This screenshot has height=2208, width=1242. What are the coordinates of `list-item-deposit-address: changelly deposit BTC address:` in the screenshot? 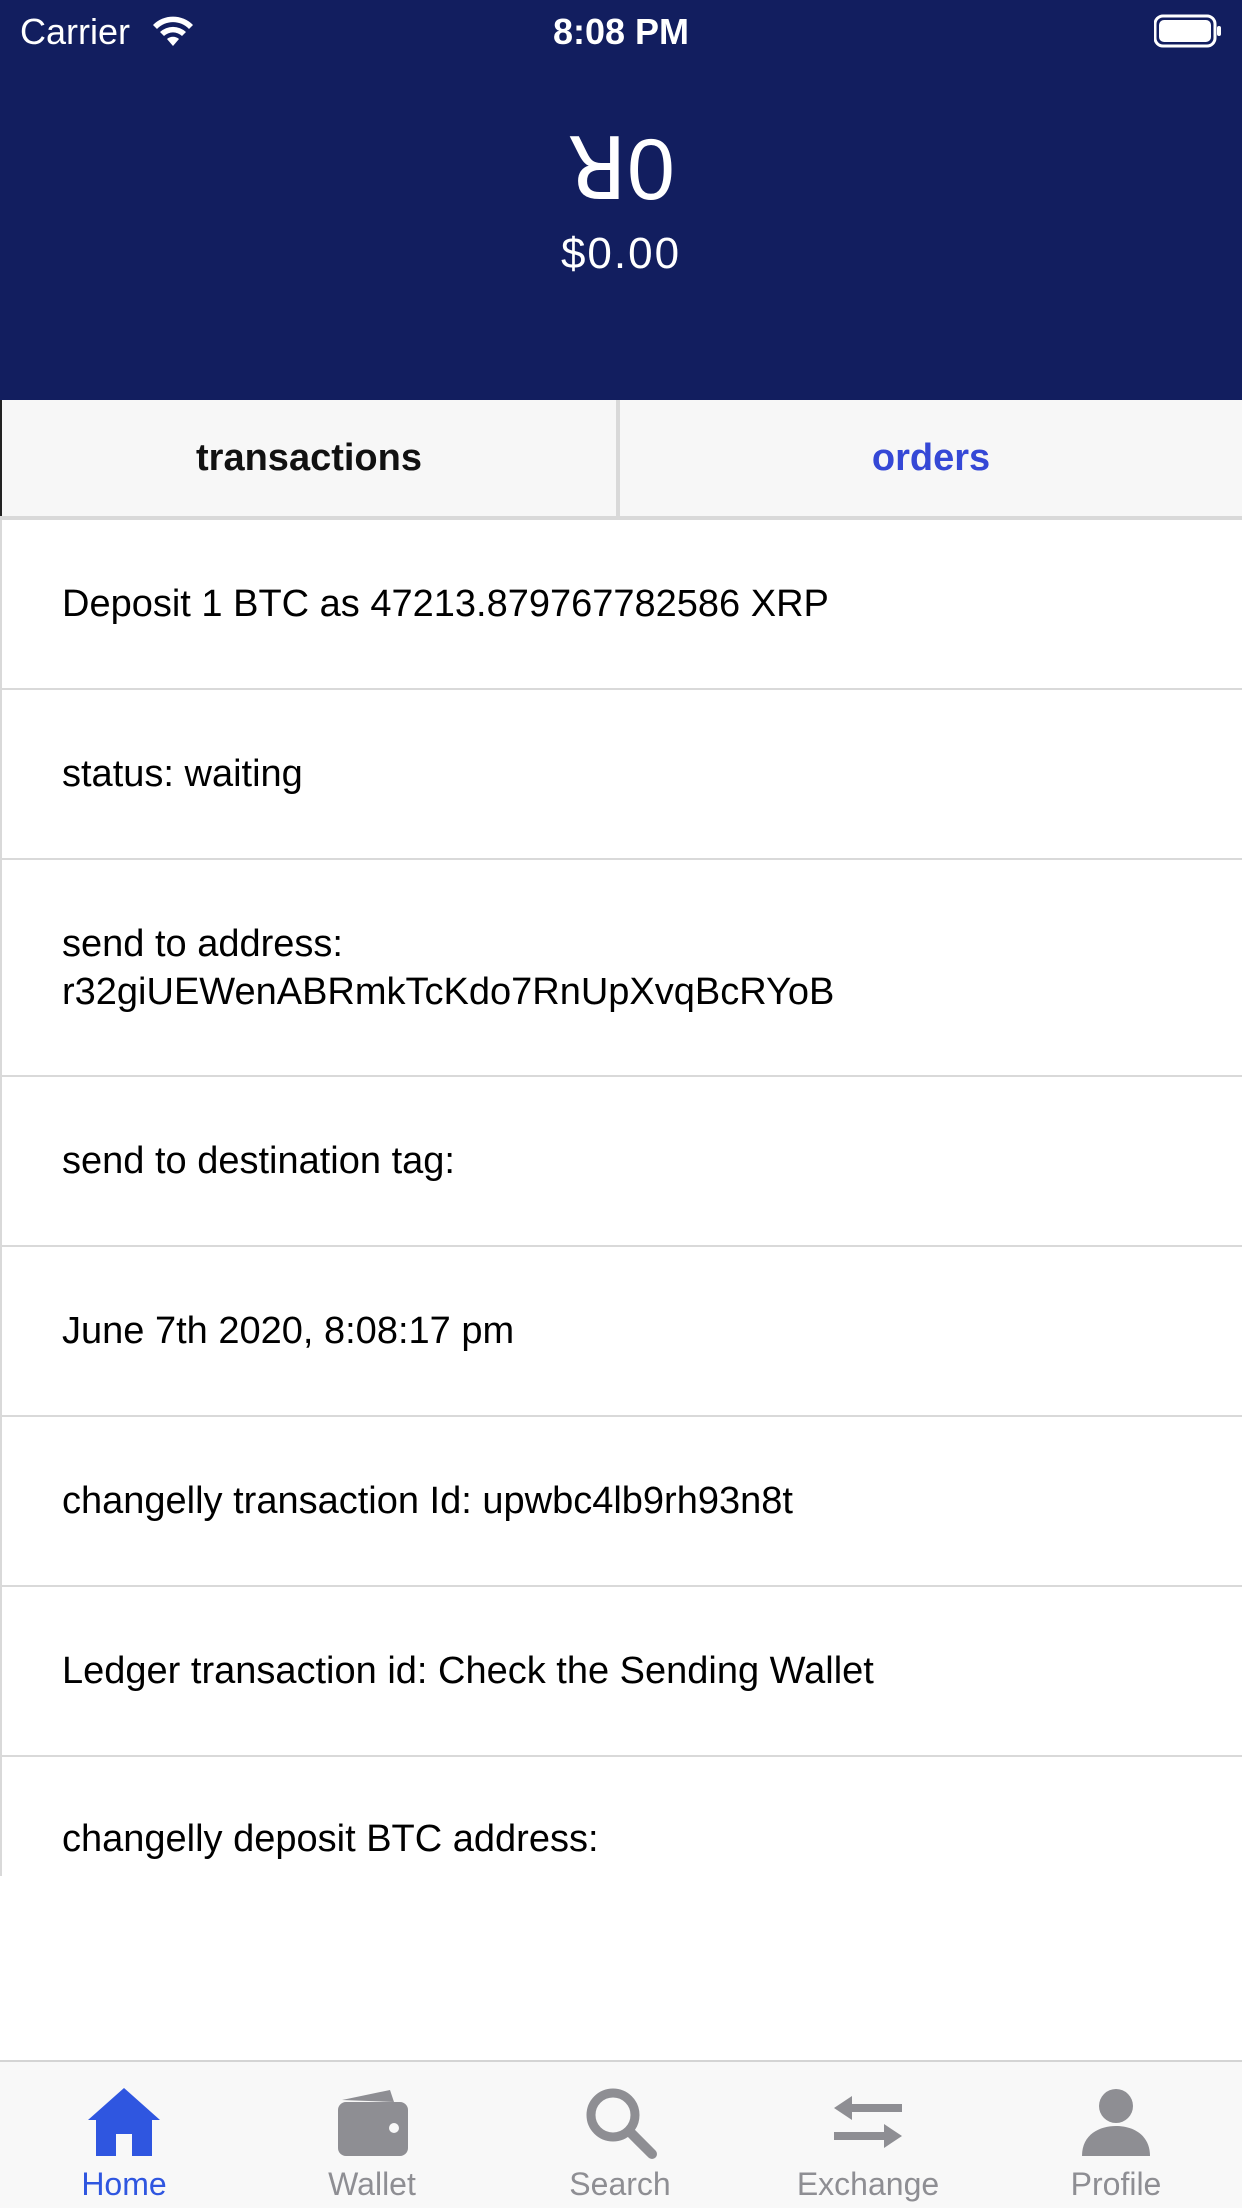 It's located at (621, 1816).